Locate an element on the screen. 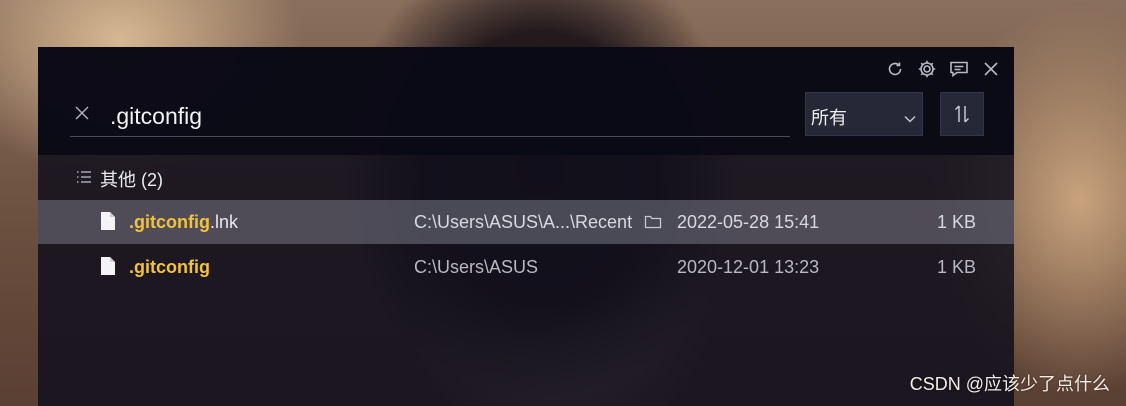  refresh-button is located at coordinates (895, 69).